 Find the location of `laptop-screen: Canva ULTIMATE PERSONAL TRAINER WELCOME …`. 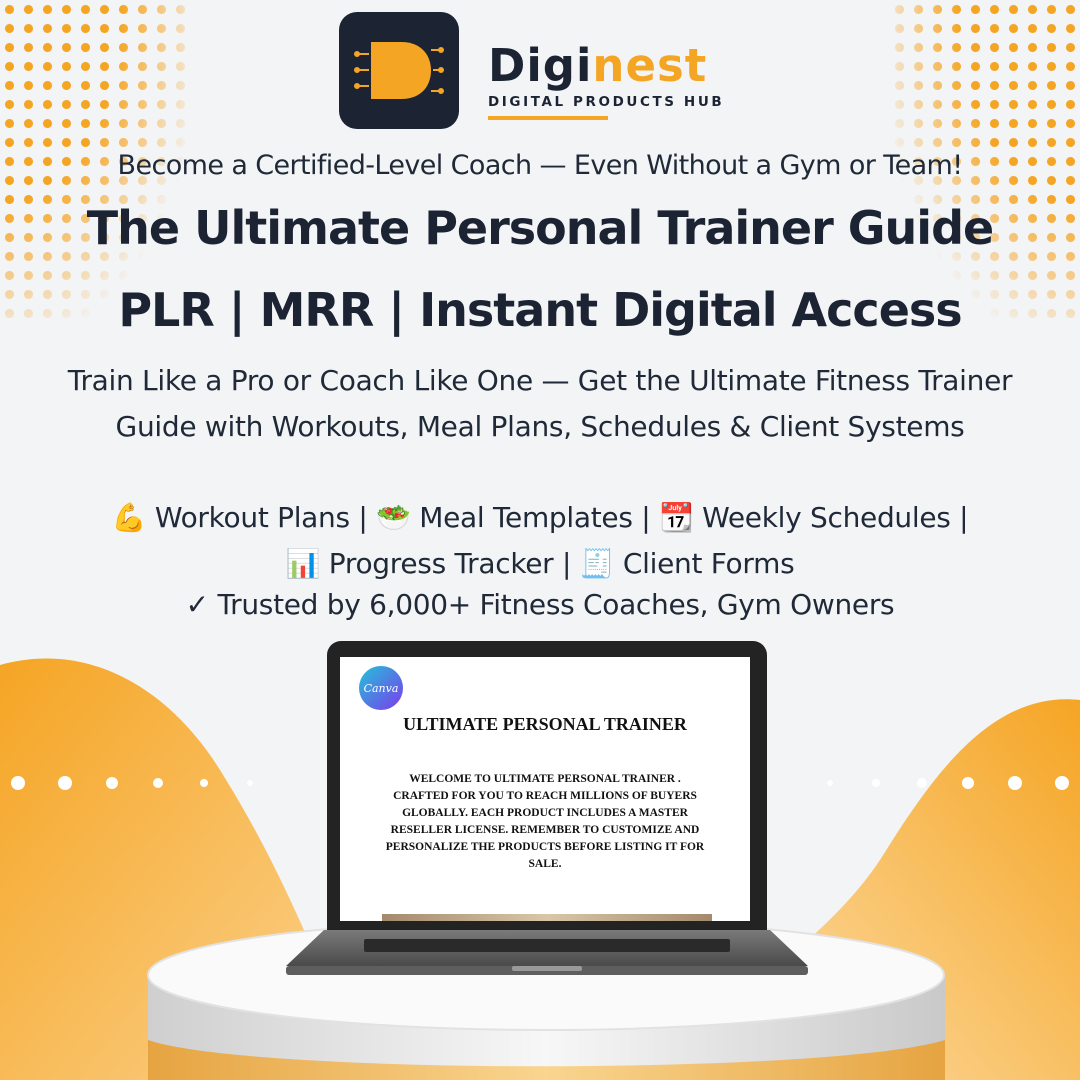

laptop-screen: Canva ULTIMATE PERSONAL TRAINER WELCOME … is located at coordinates (547, 791).